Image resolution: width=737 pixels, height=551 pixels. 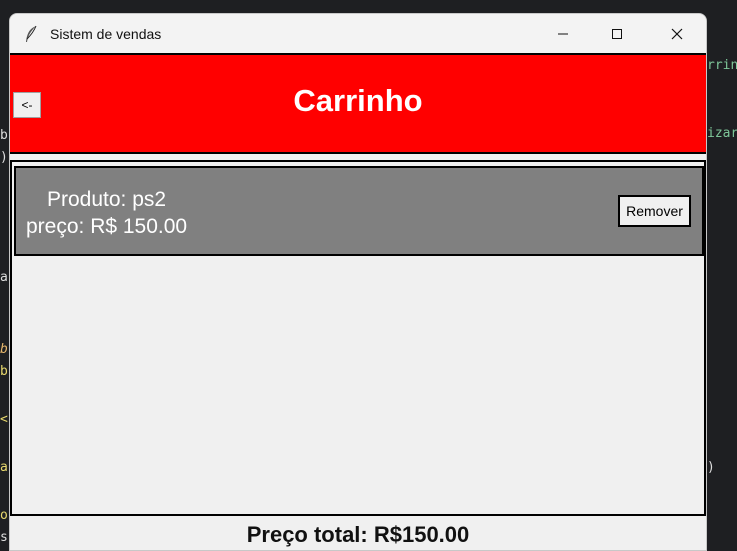 I want to click on cart-footer: Preço total: R$150.00, so click(x=358, y=533).